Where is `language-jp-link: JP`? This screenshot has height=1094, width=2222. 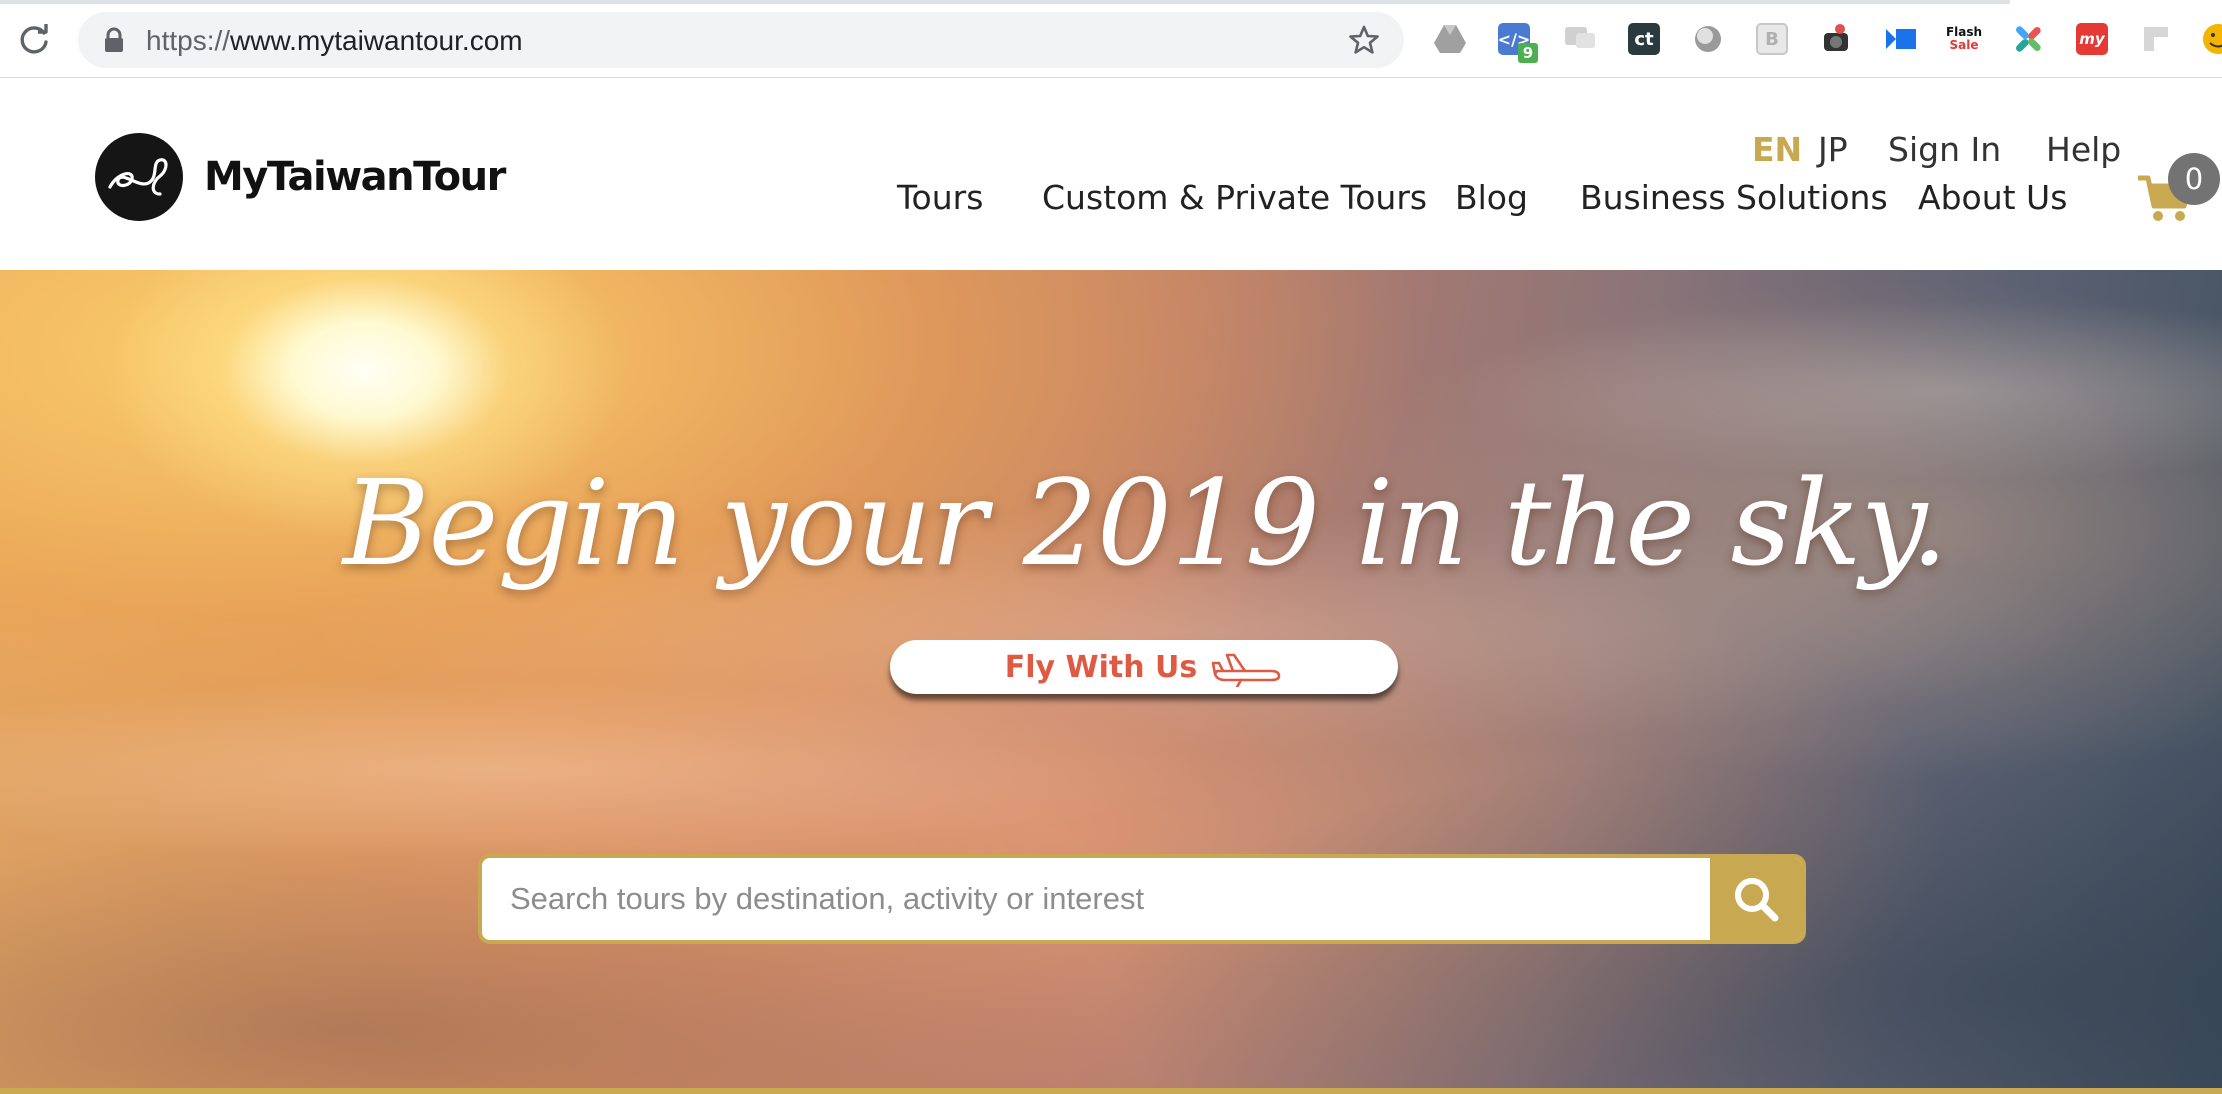 language-jp-link: JP is located at coordinates (1833, 149).